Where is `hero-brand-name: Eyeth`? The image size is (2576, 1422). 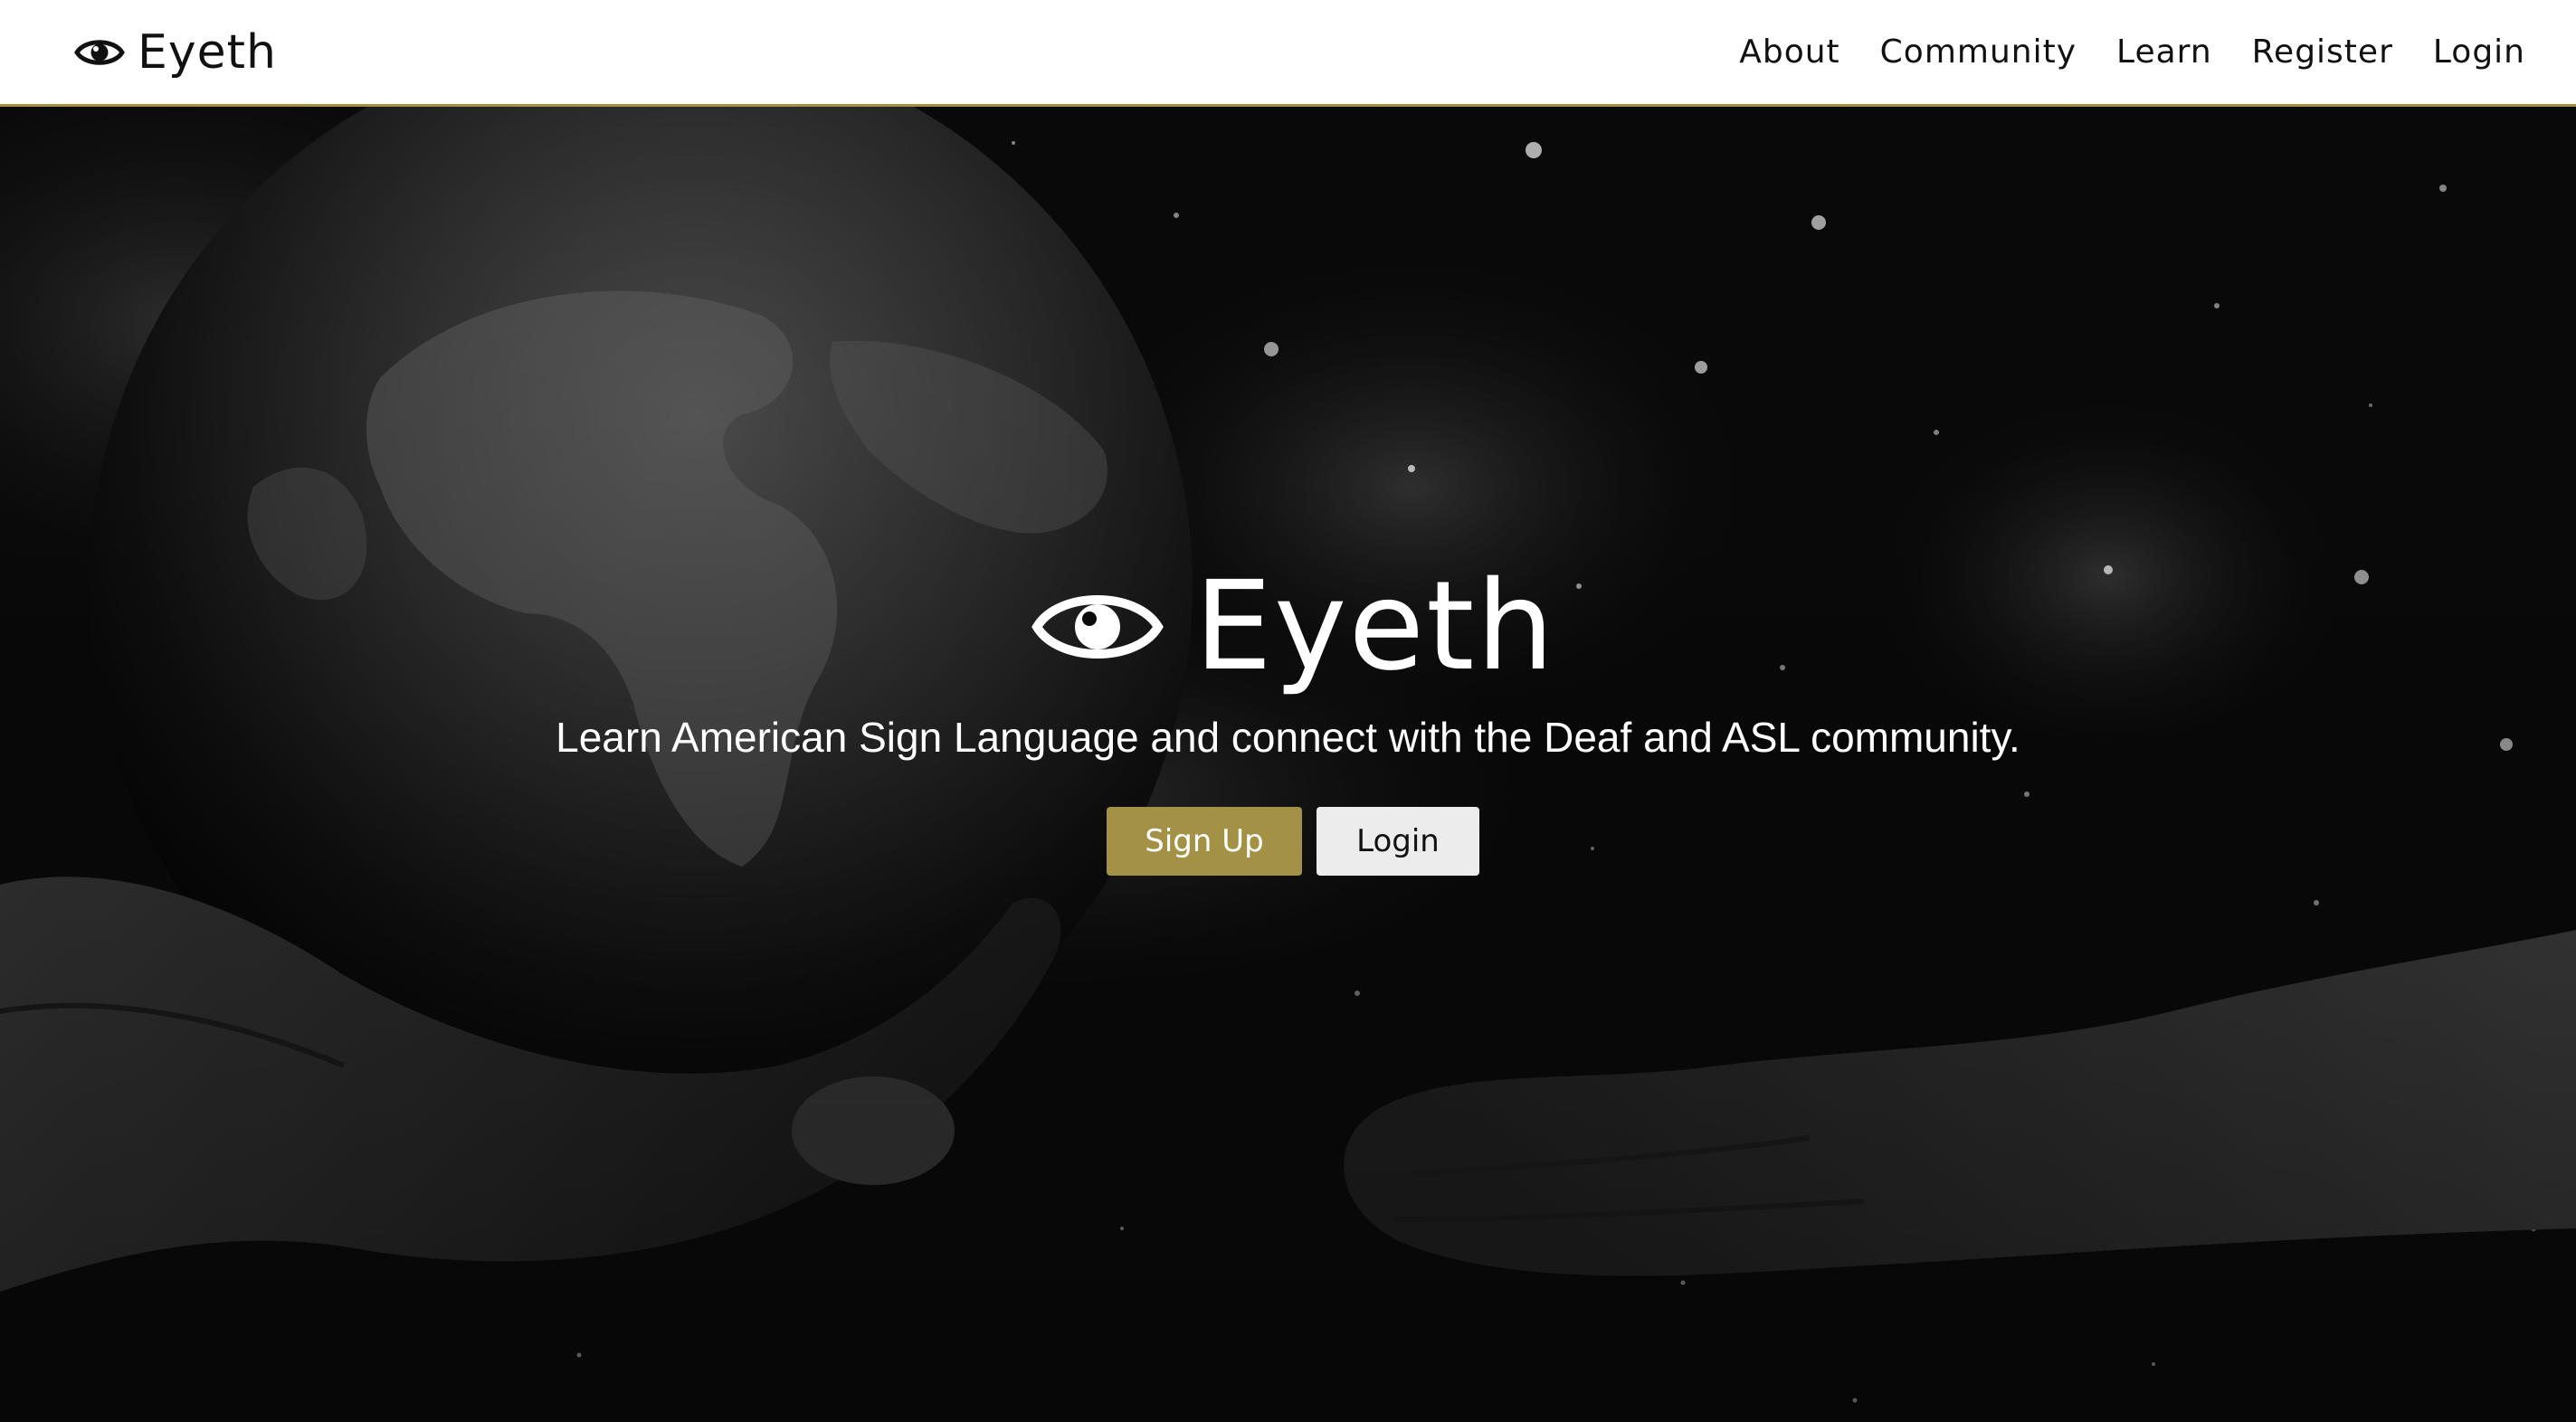 hero-brand-name: Eyeth is located at coordinates (1375, 626).